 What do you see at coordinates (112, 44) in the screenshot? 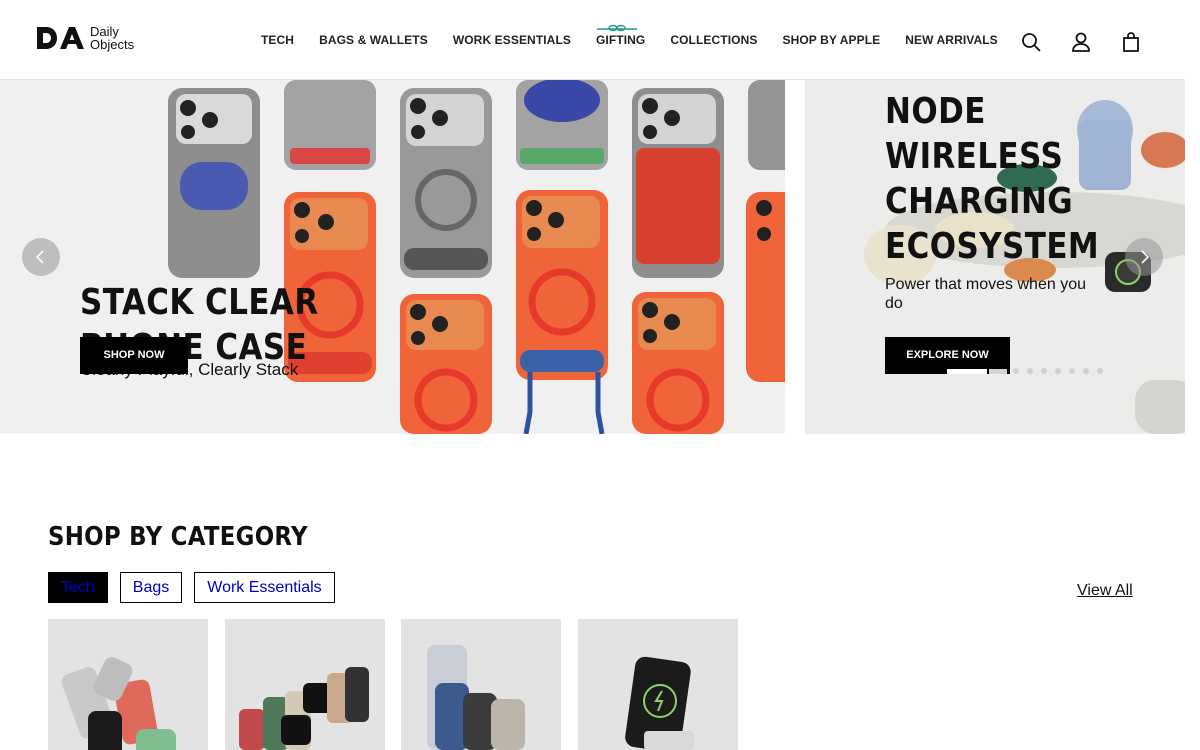
I see `logo-line2: Objects` at bounding box center [112, 44].